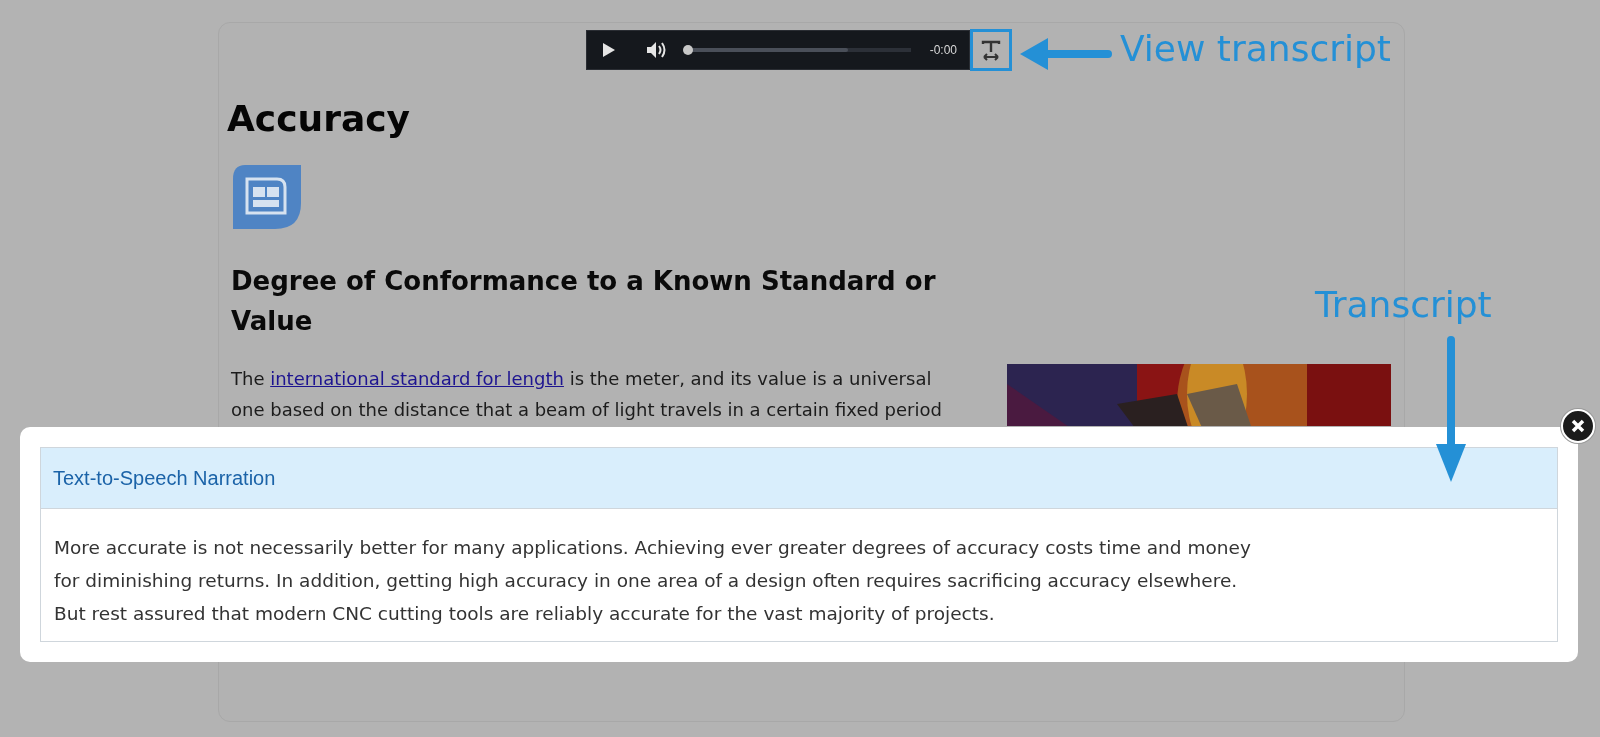  I want to click on transcript-text: More accurate is not necessarily better for many applications. Achieving ever greater degrees of accuracy costs time and money for diminishing returns. In addition, getting high accuracy in one area of a design often requires sacrificing accuracy elsewhere. But rest assured that modern CNC cutting tools are reliably accurate for the vast majority of projects., so click(652, 581).